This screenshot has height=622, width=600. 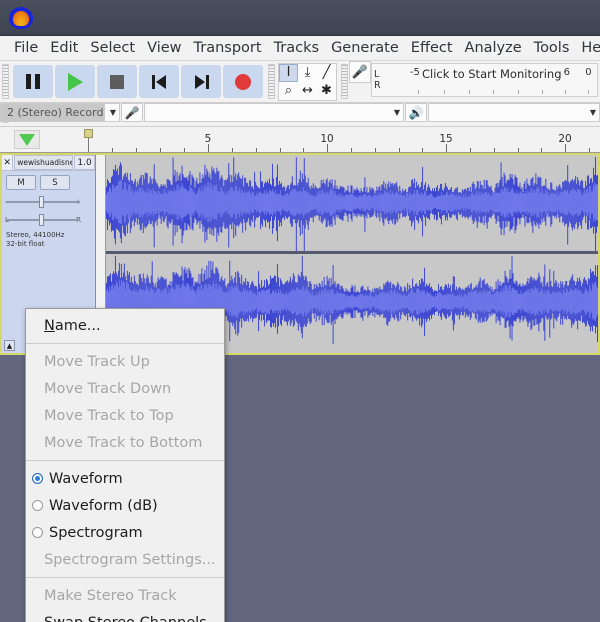 What do you see at coordinates (88, 133) in the screenshot?
I see `playhead-marker` at bounding box center [88, 133].